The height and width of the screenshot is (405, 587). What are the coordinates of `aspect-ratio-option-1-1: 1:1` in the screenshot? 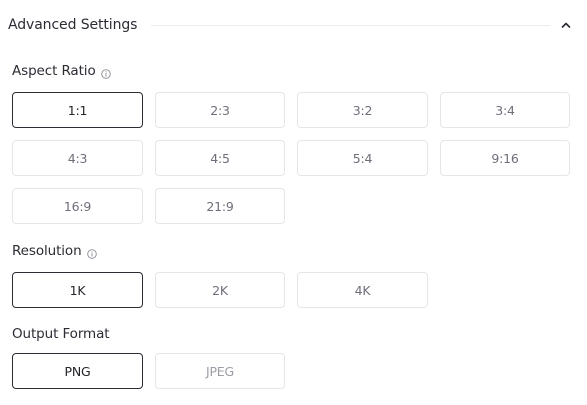 It's located at (77, 110).